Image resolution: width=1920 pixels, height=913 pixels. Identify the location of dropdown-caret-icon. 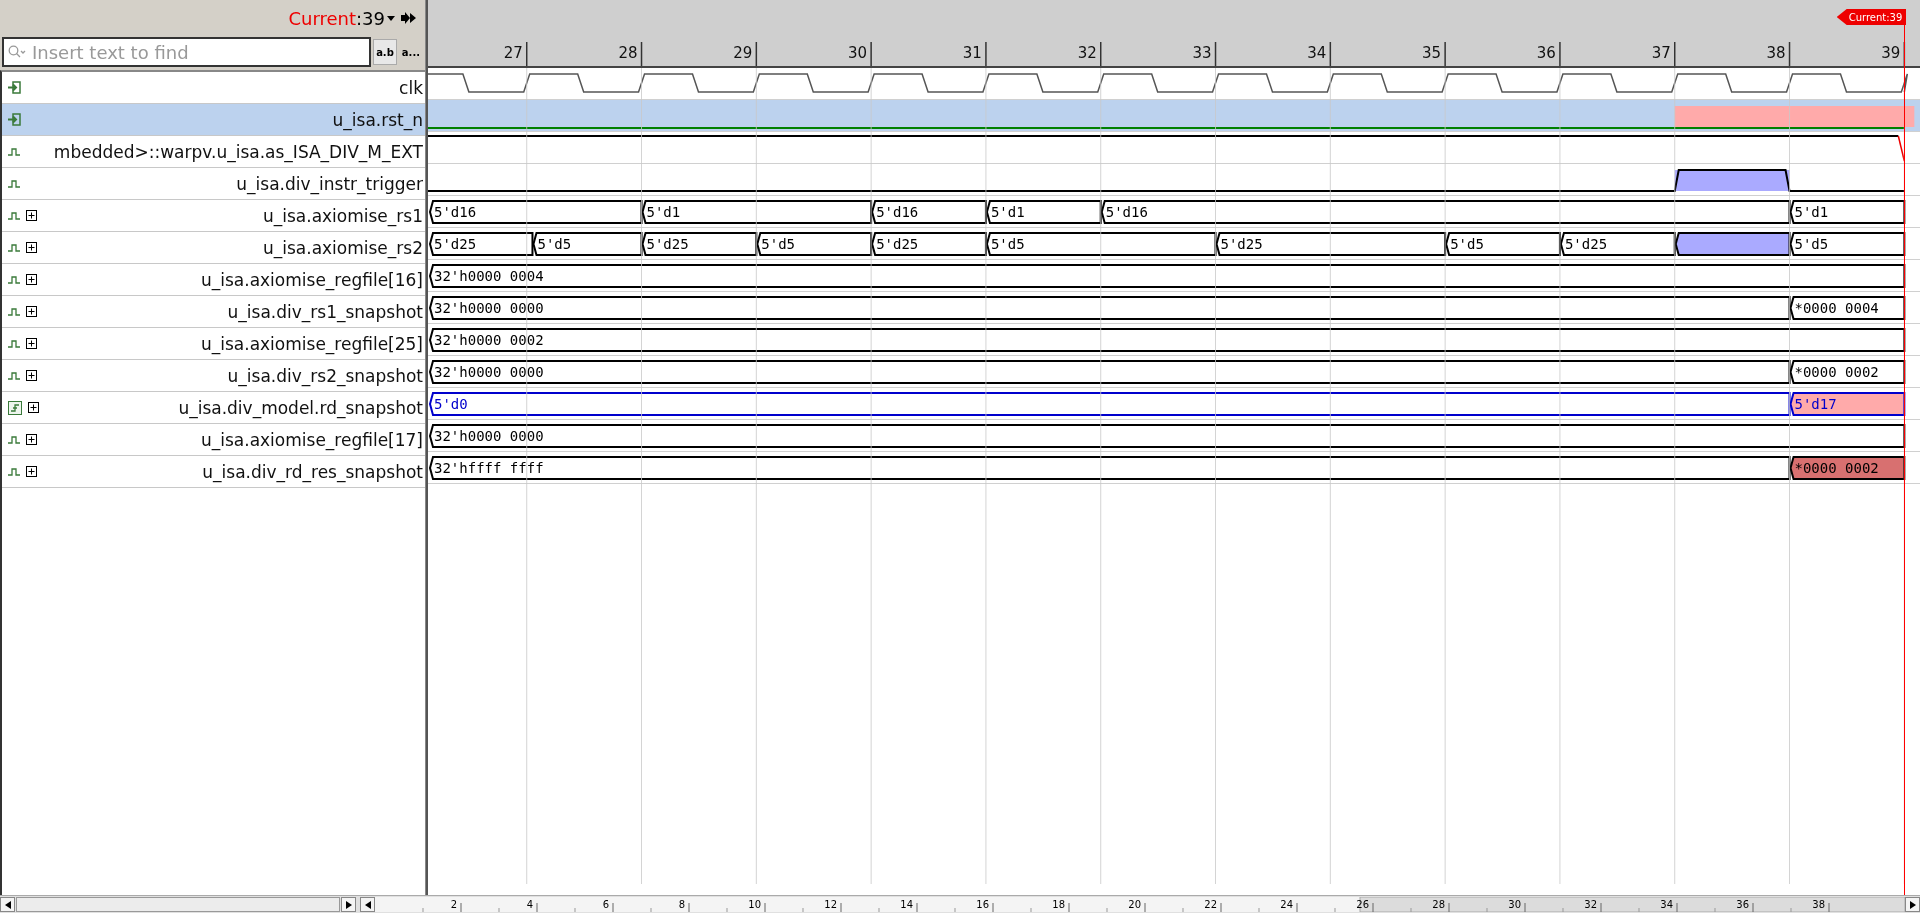
(391, 18).